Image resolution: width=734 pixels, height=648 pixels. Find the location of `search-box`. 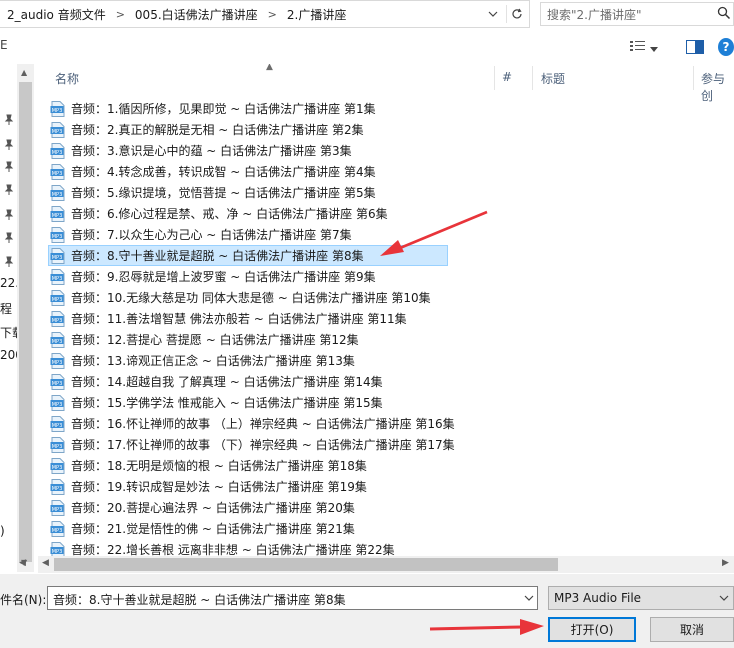

search-box is located at coordinates (637, 14).